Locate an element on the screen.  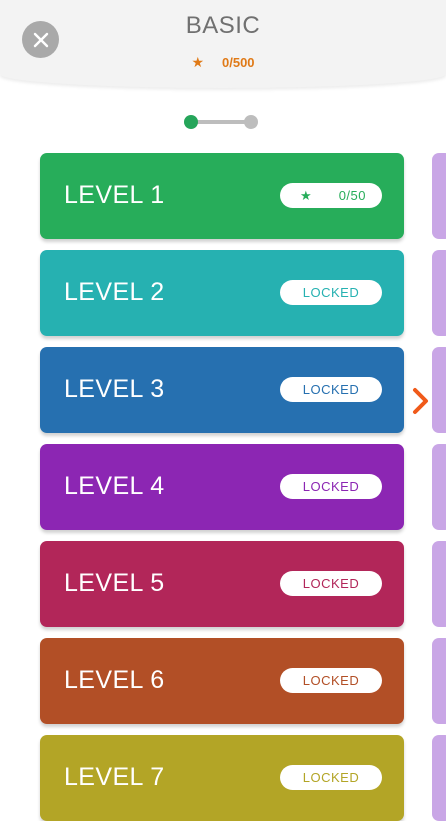
page-dot-active is located at coordinates (191, 122).